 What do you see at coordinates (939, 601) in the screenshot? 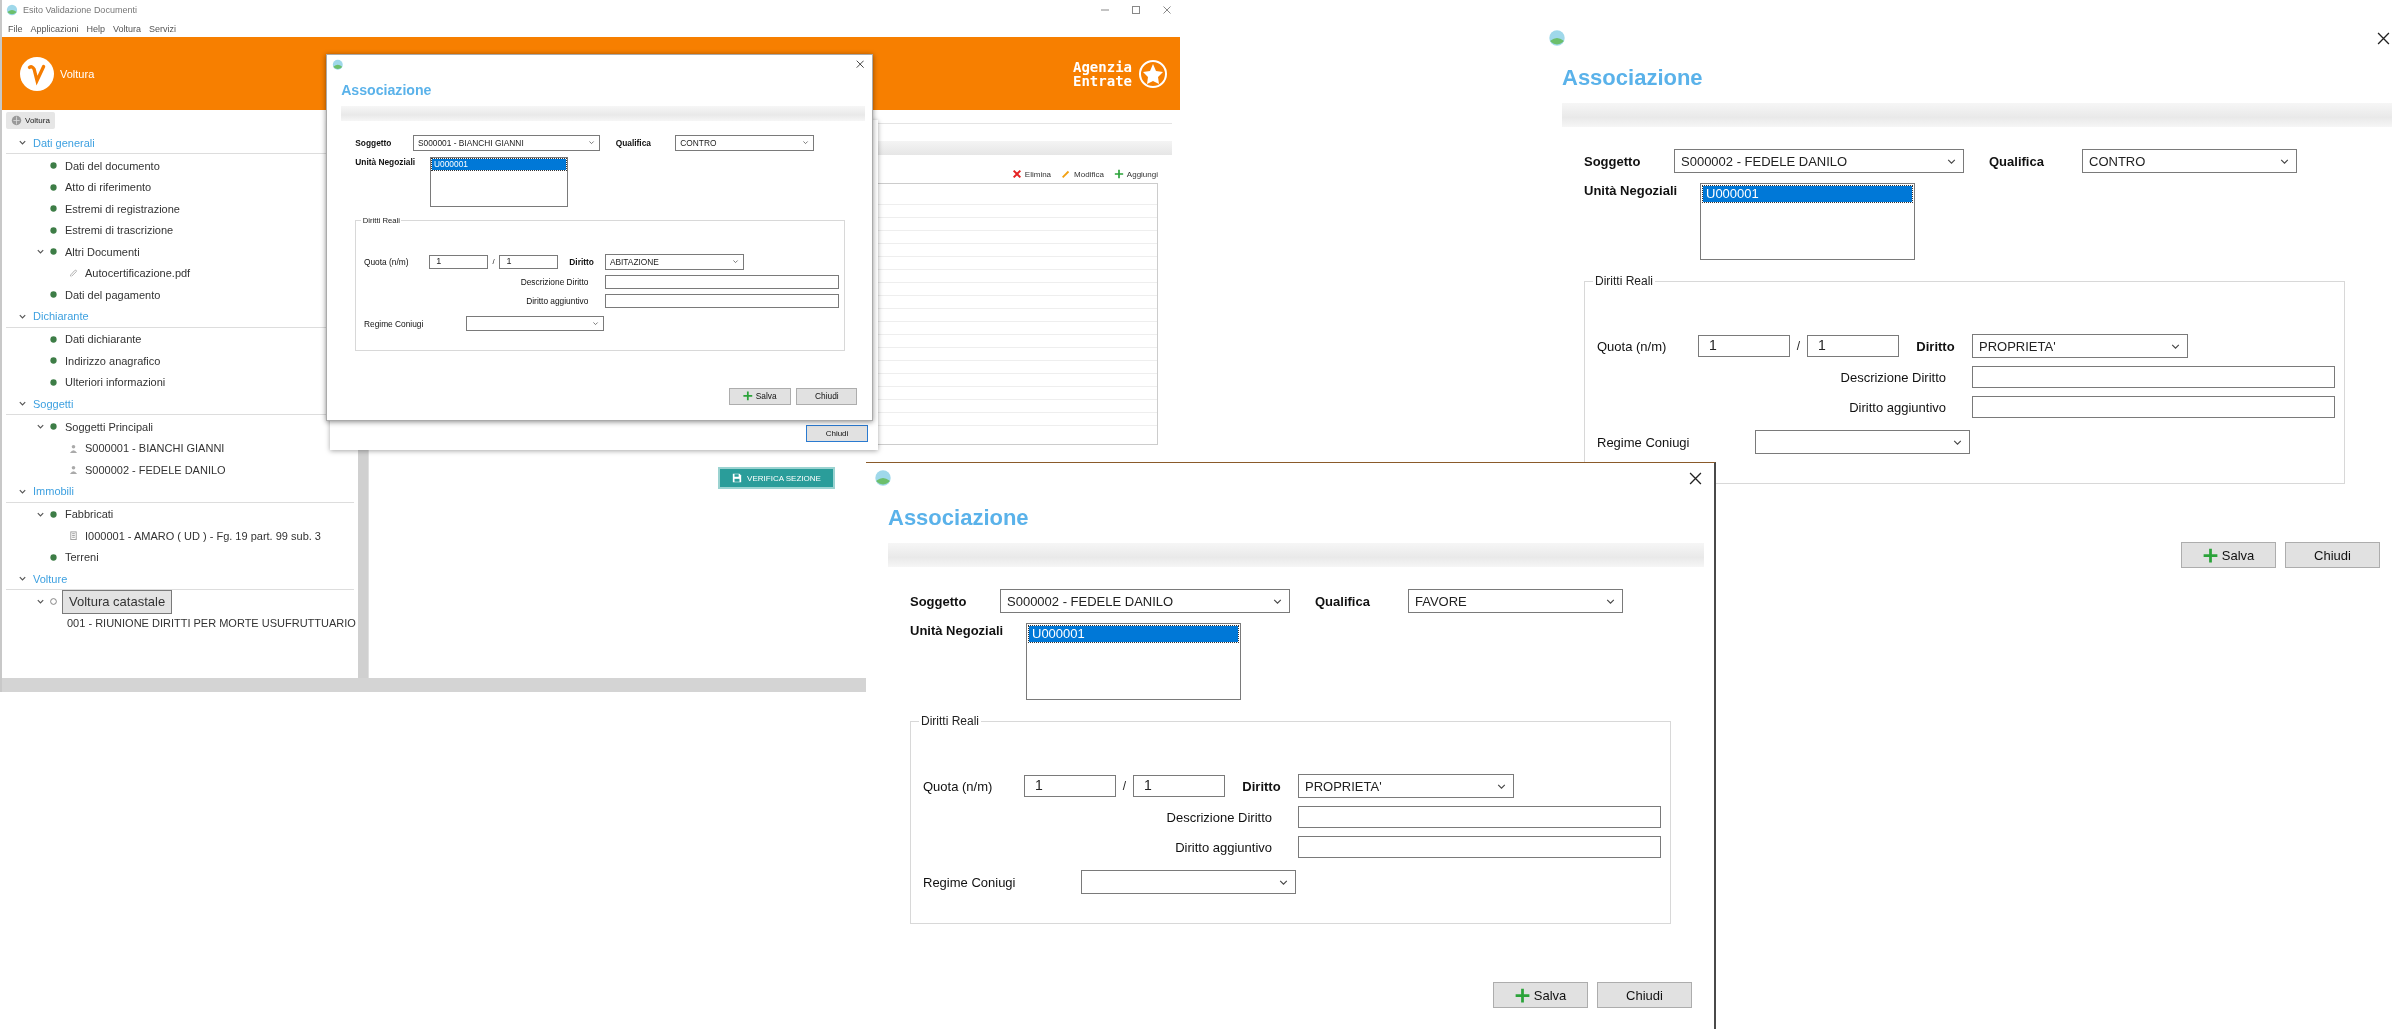
I see `field-label: Soggetto` at bounding box center [939, 601].